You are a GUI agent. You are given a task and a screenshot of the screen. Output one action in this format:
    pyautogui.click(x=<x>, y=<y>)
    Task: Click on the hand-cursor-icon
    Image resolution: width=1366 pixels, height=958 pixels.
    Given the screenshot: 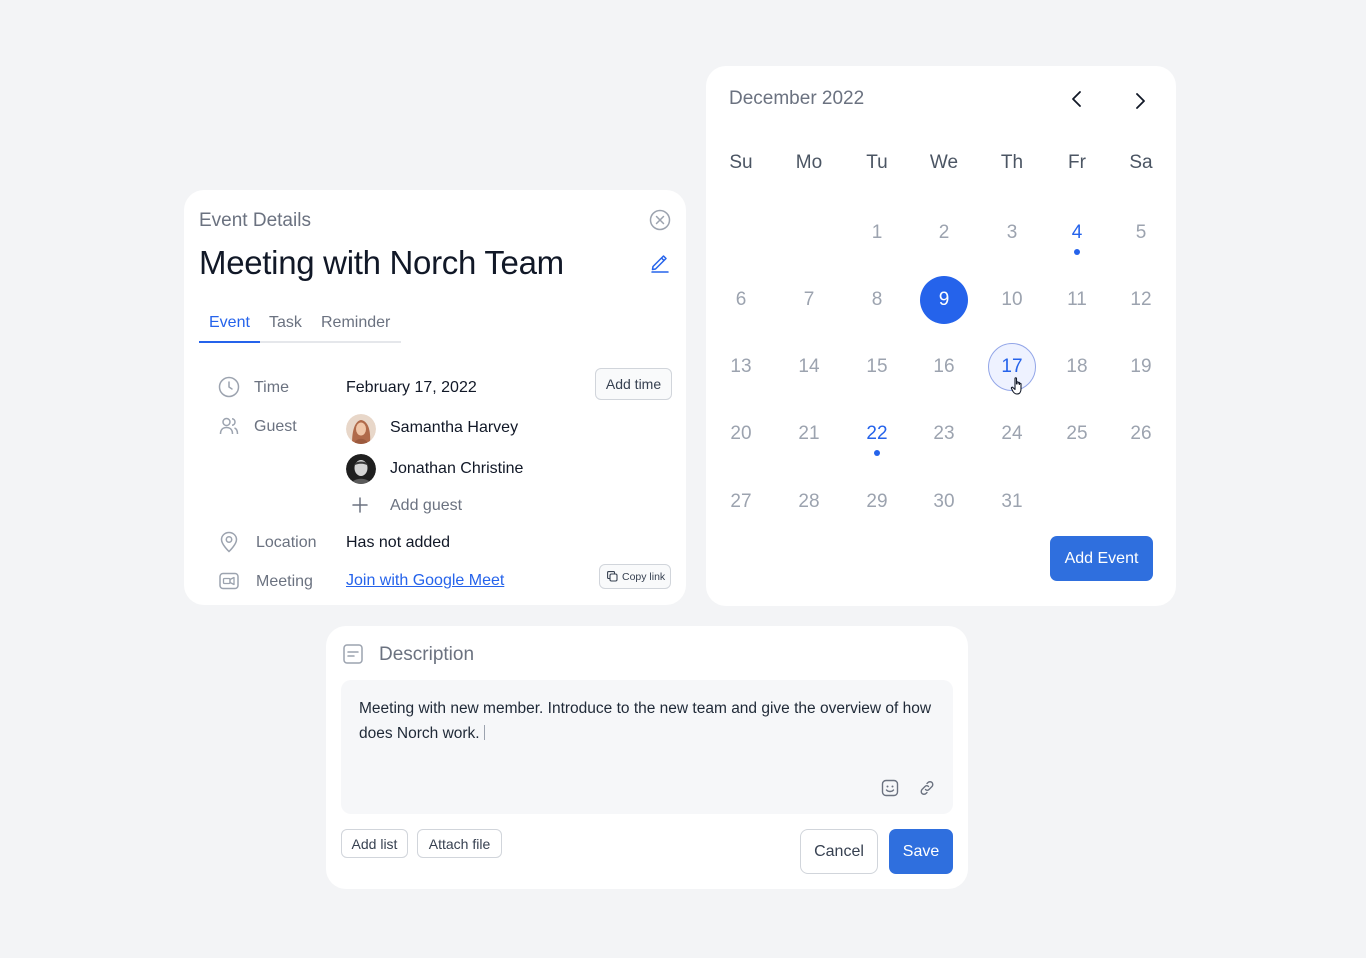 What is the action you would take?
    pyautogui.click(x=1016, y=386)
    